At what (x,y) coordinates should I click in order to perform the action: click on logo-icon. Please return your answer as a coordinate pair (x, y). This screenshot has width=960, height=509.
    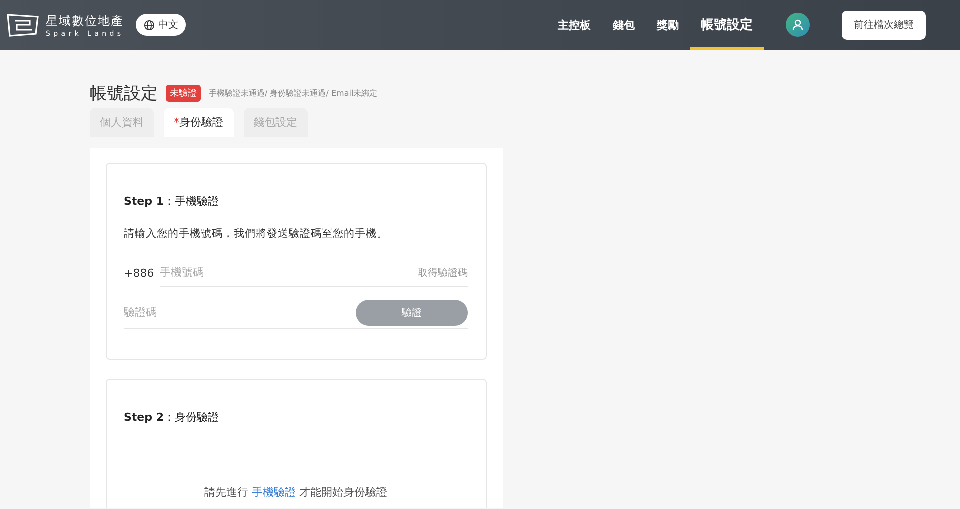
    Looking at the image, I should click on (23, 25).